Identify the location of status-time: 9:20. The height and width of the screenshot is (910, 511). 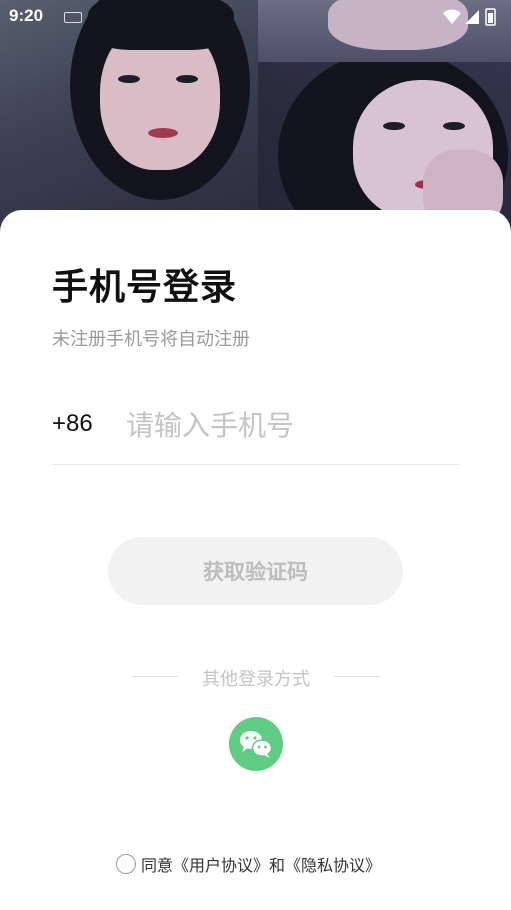
(26, 15).